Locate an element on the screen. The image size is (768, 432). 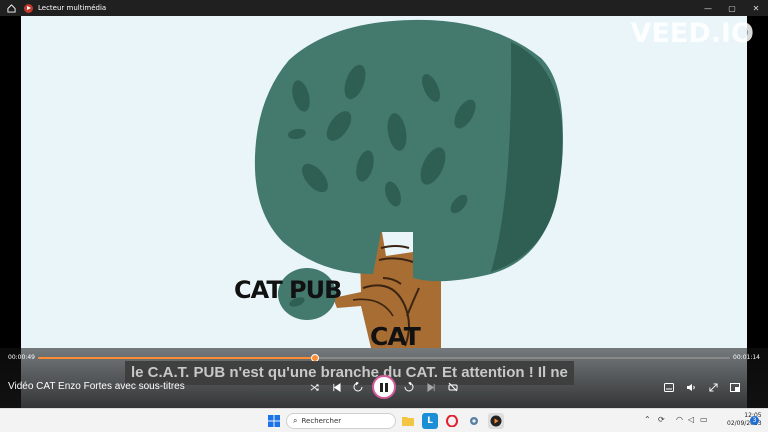
shuffle-icon is located at coordinates (314, 387).